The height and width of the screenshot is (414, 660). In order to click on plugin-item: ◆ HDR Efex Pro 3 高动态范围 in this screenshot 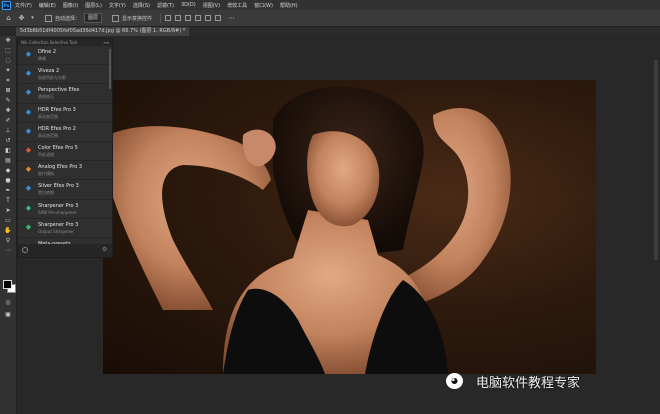, I will do `click(65, 113)`.